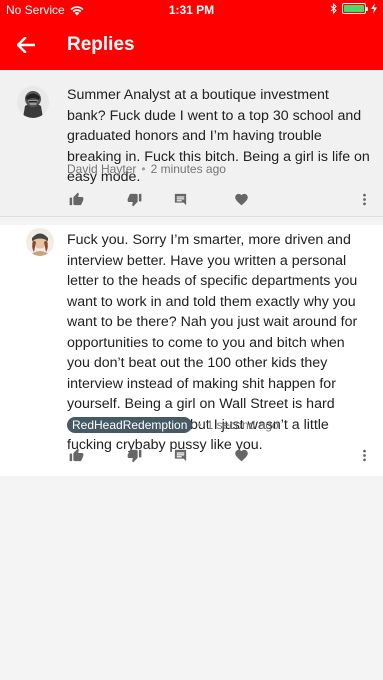  I want to click on arrow-left-icon, so click(26, 45).